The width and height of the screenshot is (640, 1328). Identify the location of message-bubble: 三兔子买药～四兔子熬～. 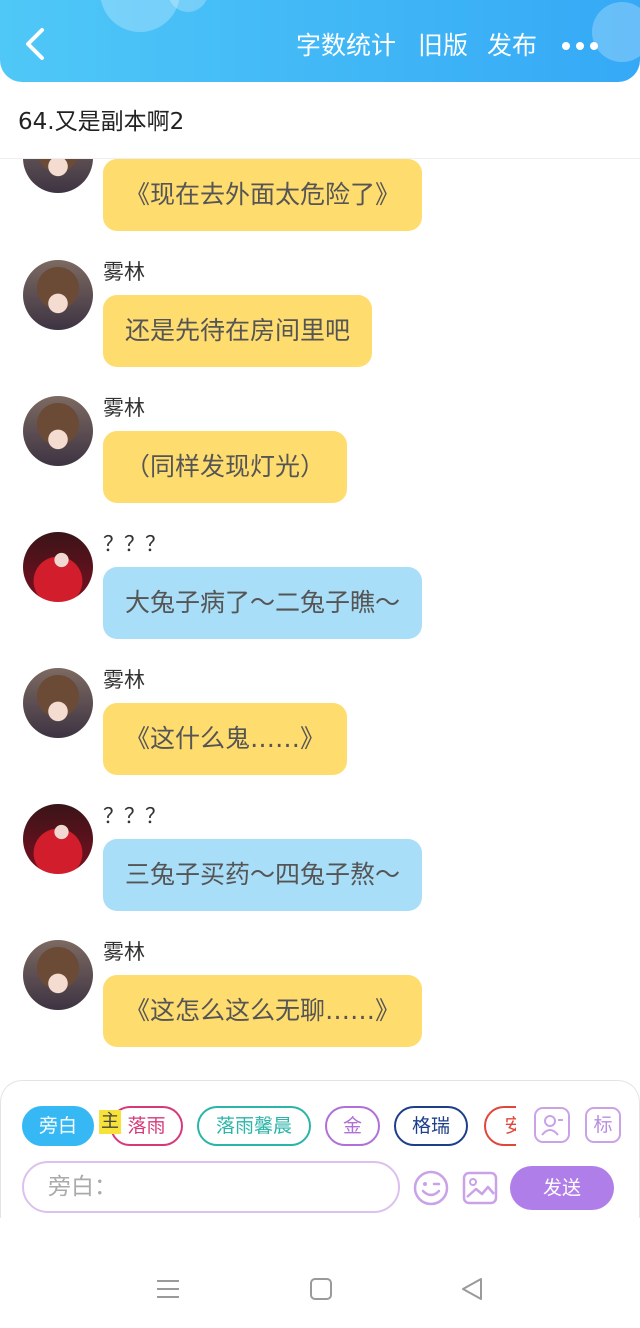
(263, 875).